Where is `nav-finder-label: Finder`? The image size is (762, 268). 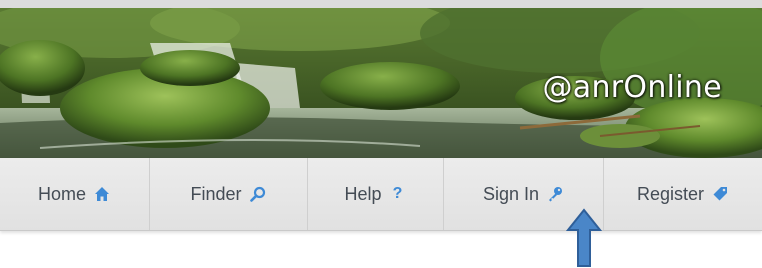
nav-finder-label: Finder is located at coordinates (216, 193).